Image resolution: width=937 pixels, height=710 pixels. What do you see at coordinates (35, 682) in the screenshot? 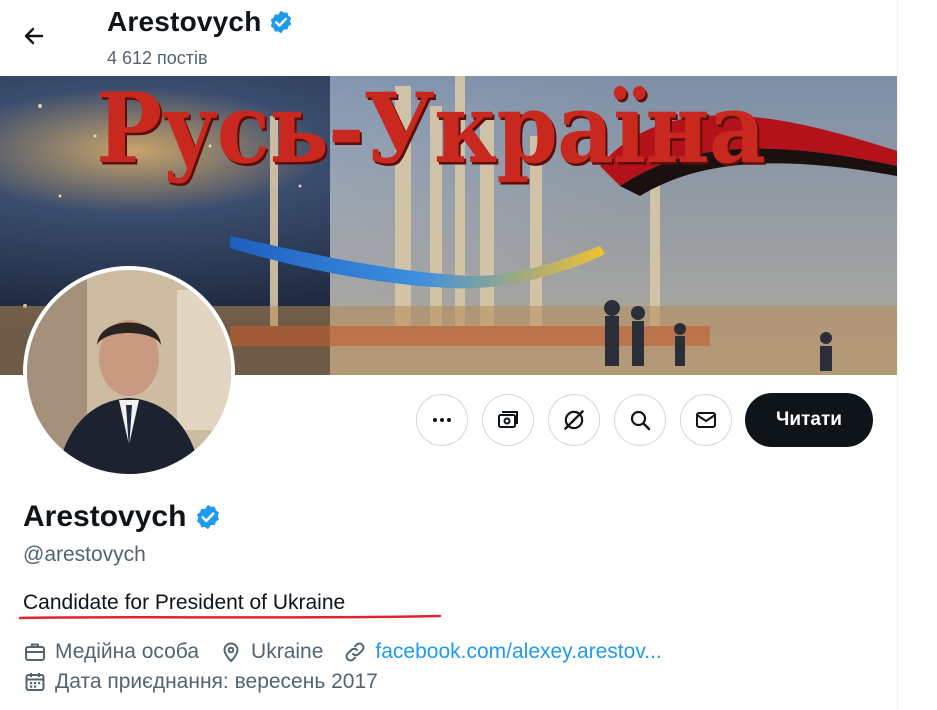
I see `calendar-icon` at bounding box center [35, 682].